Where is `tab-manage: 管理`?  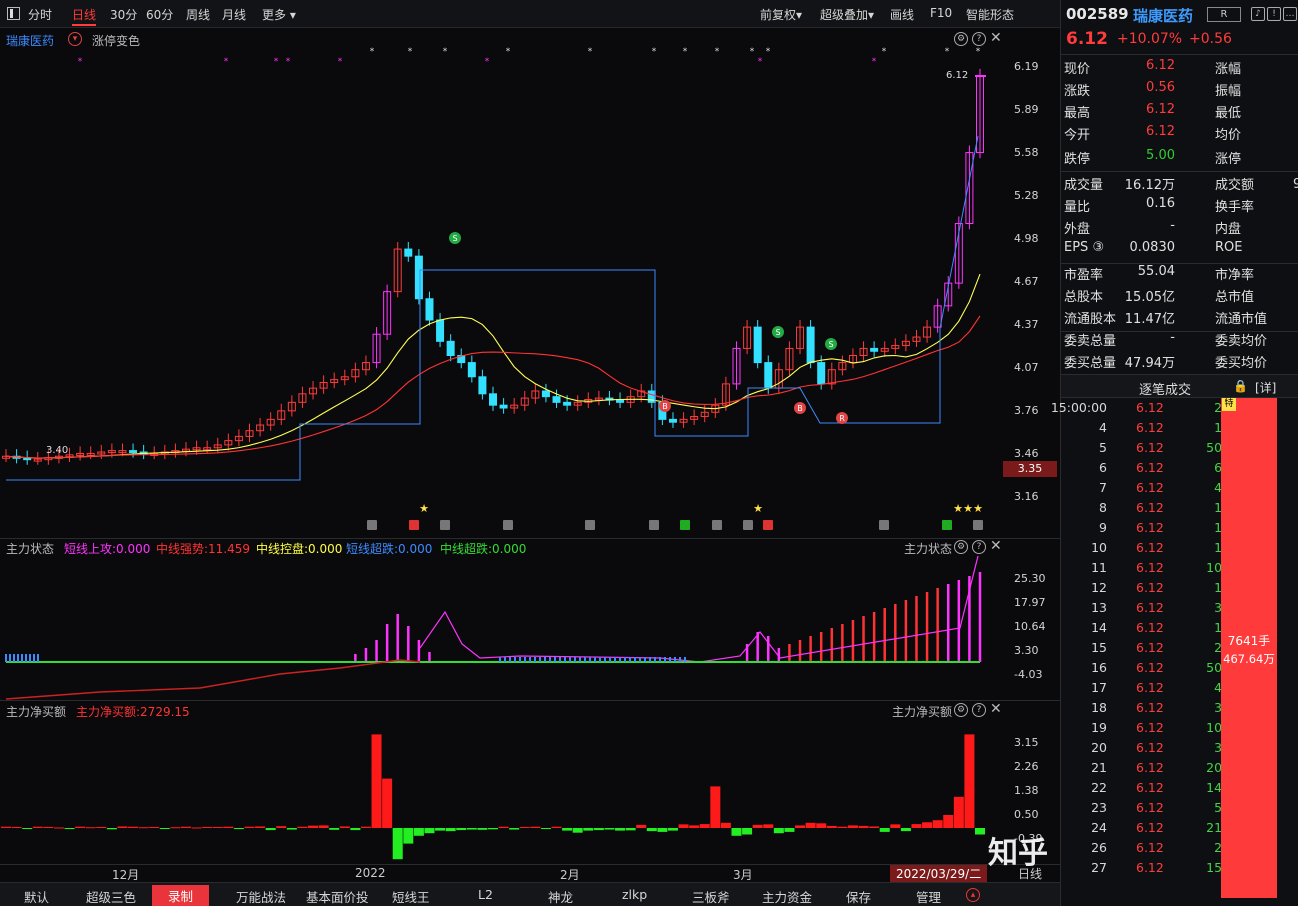 tab-manage: 管理 is located at coordinates (928, 896).